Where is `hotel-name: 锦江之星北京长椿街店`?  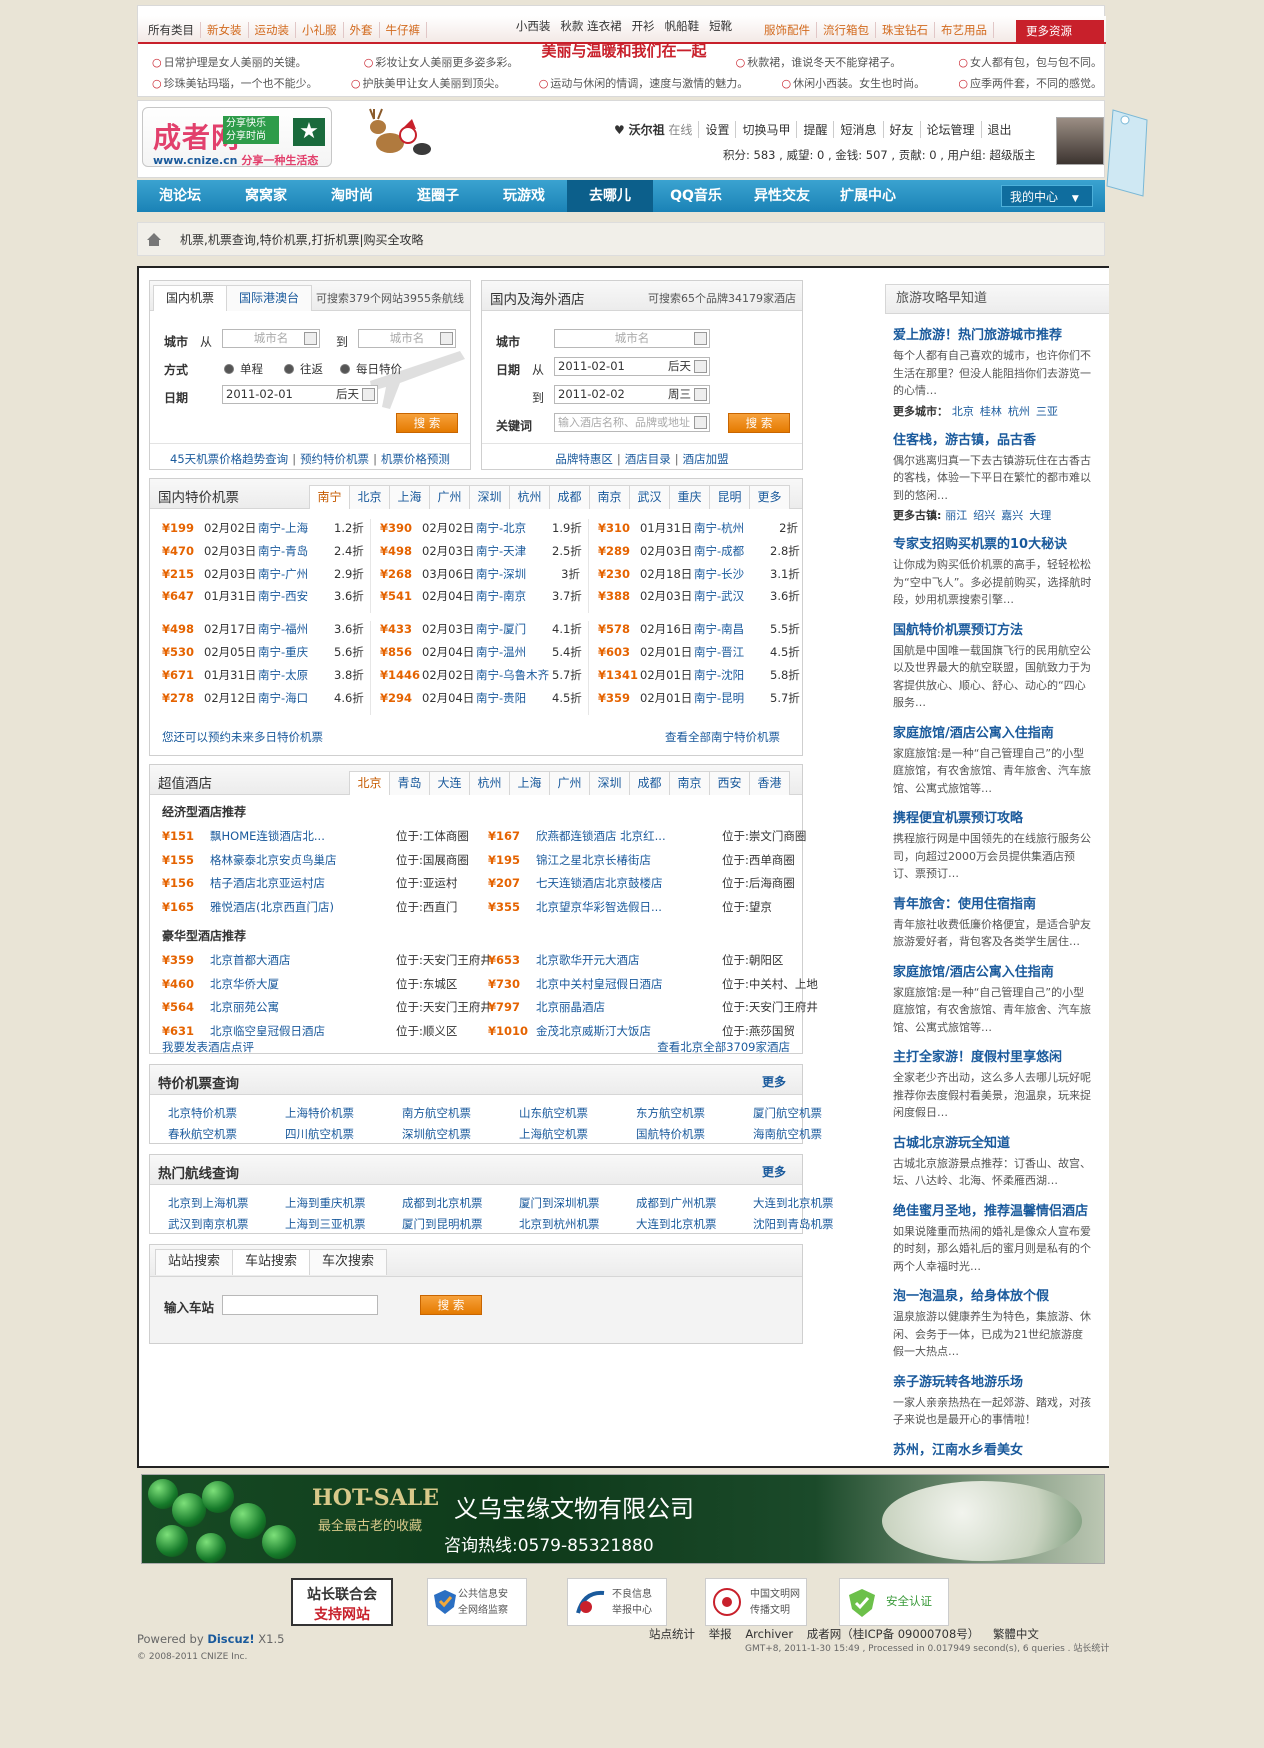
hotel-name: 锦江之星北京长椿街店 is located at coordinates (629, 861).